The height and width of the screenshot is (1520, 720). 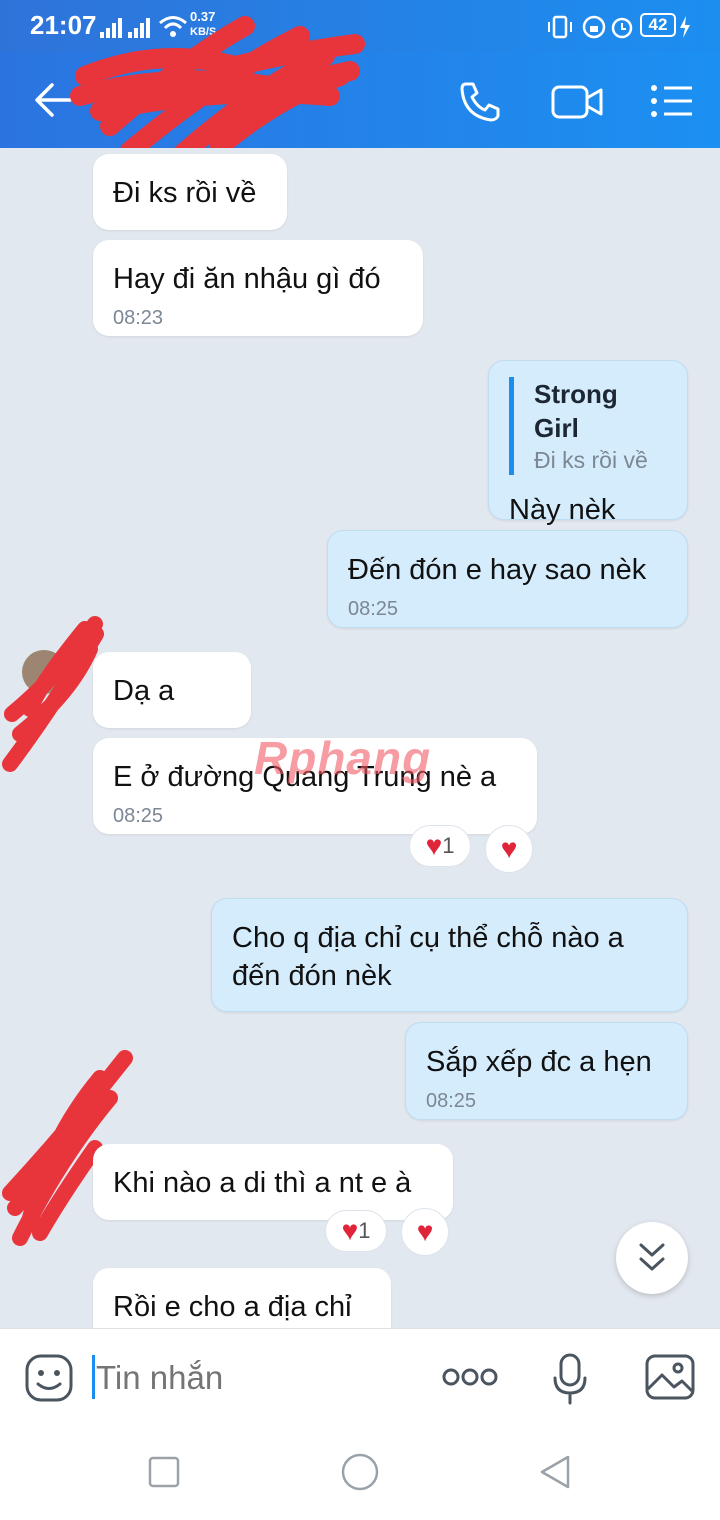 I want to click on incoming-message-bubble: Khi nào a di thì a nt e à, so click(x=273, y=1182).